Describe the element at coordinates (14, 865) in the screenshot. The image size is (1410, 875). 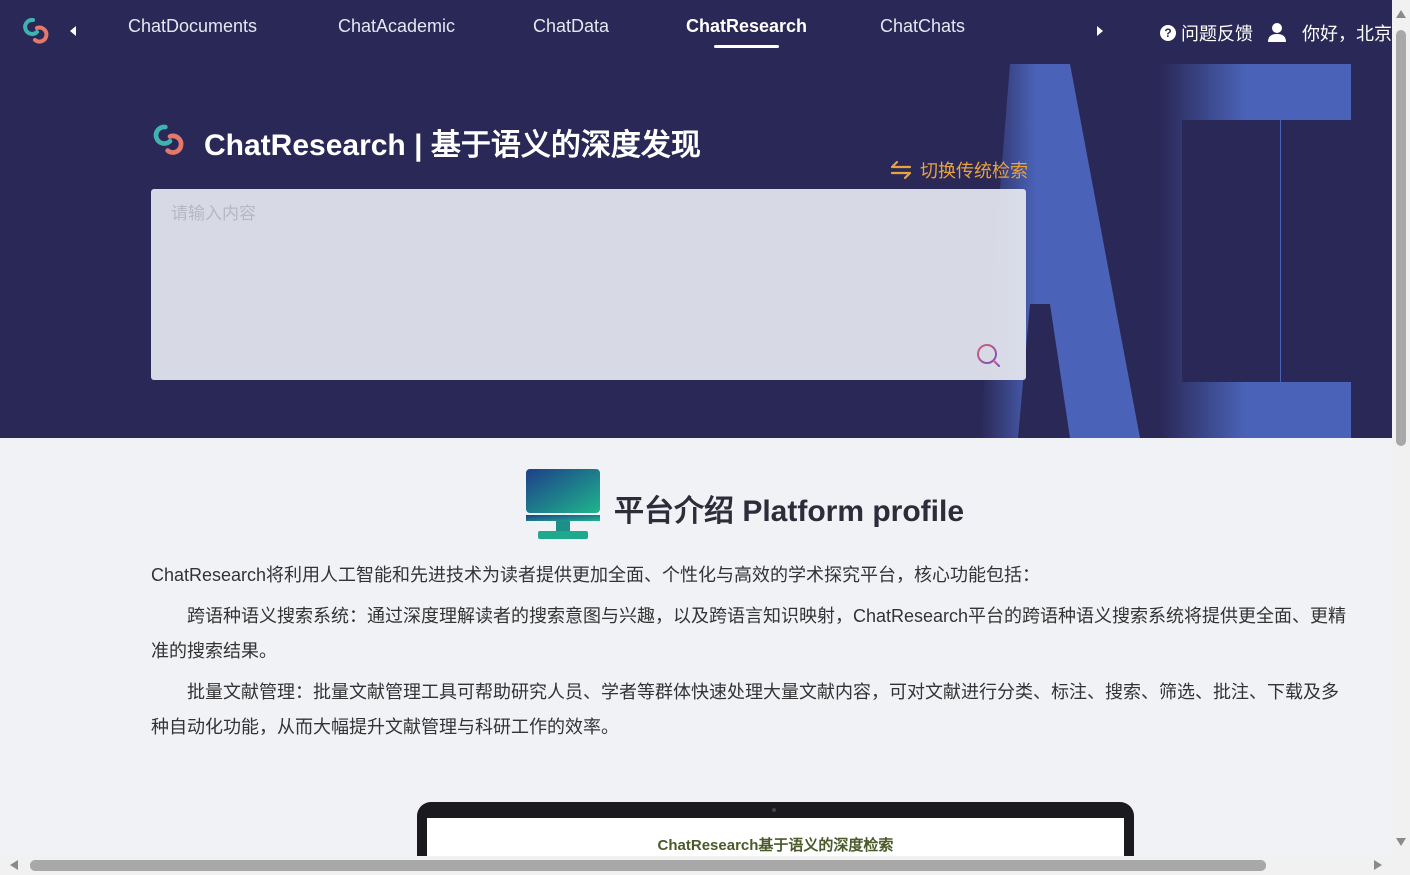
I see `scroll-left-icon` at that location.